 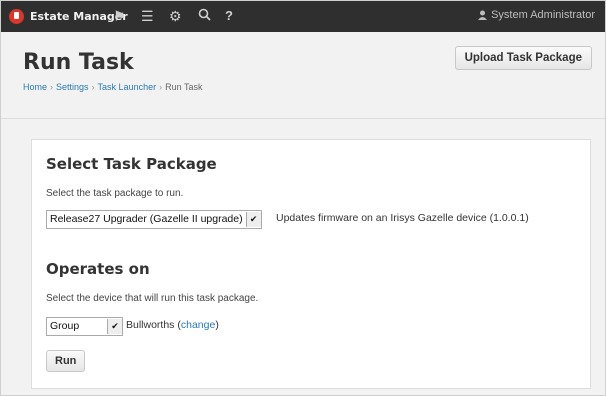 I want to click on brand: Estate Manager, so click(x=68, y=16).